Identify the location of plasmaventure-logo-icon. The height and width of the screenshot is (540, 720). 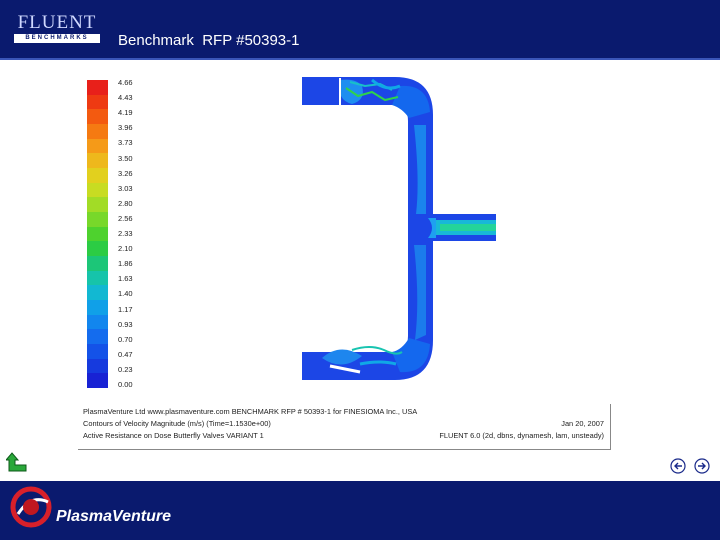
(31, 507).